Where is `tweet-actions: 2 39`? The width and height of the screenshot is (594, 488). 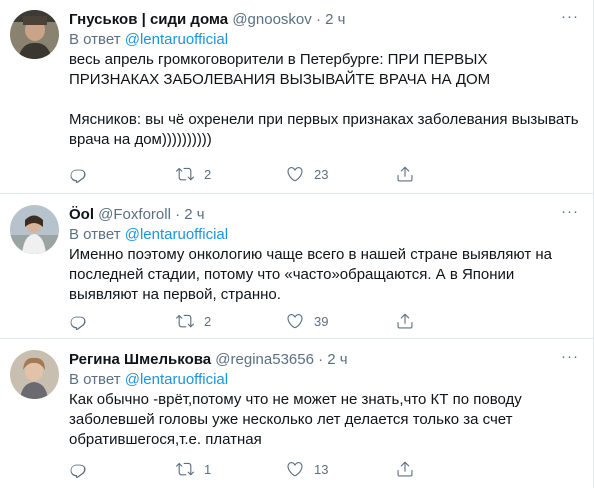 tweet-actions: 2 39 is located at coordinates (289, 321).